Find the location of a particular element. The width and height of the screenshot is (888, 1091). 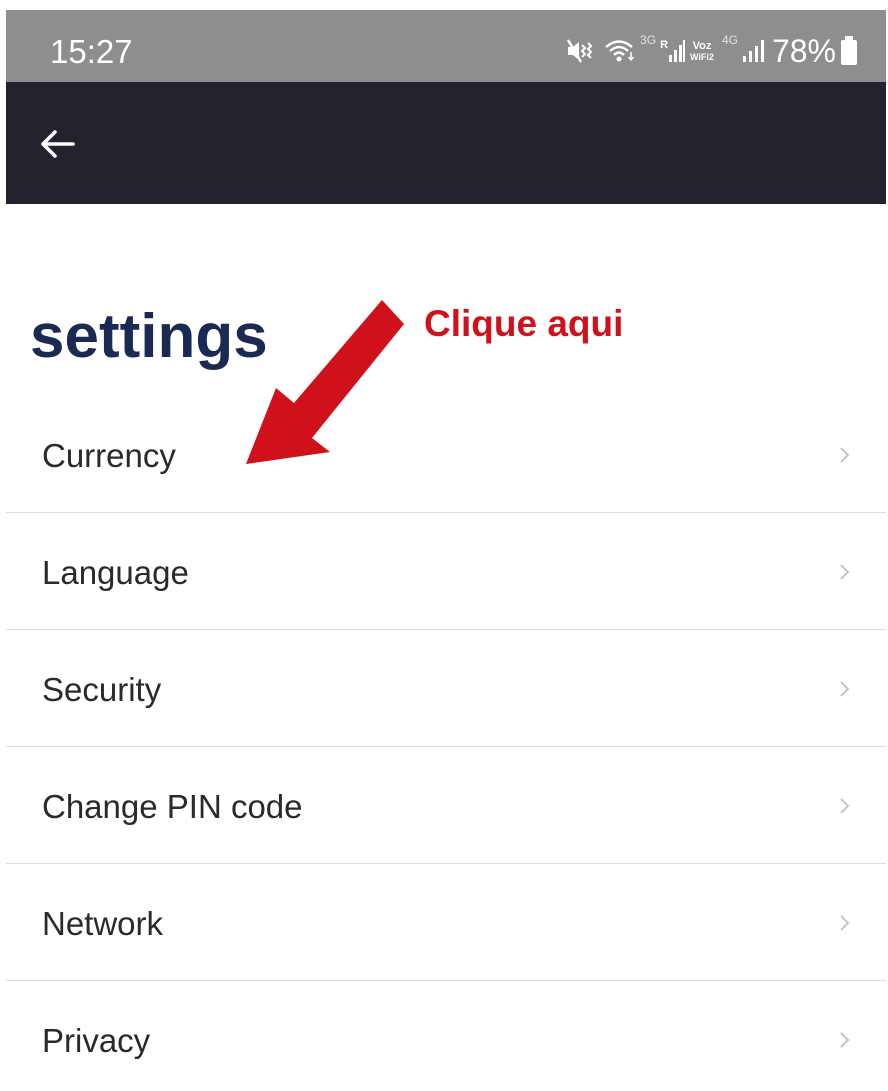

mute-vibrate-icon is located at coordinates (581, 51).